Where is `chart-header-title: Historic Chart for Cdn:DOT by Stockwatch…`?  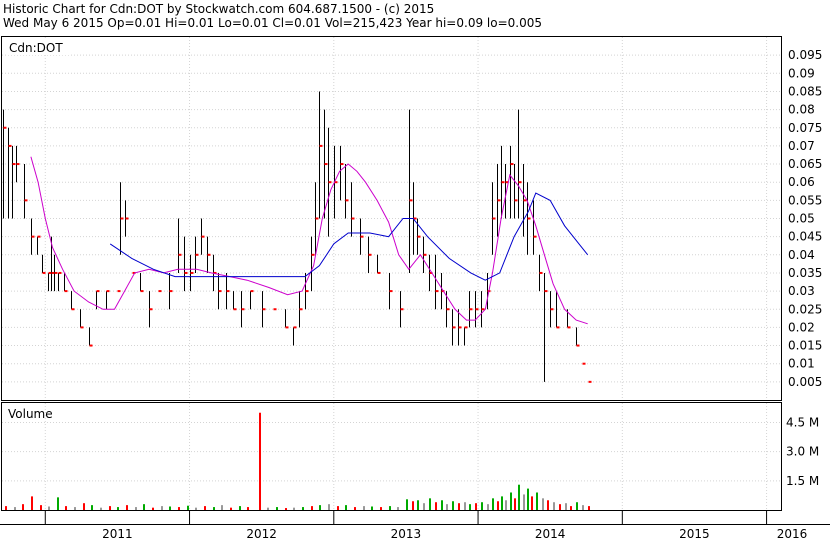
chart-header-title: Historic Chart for Cdn:DOT by Stockwatch… is located at coordinates (218, 9).